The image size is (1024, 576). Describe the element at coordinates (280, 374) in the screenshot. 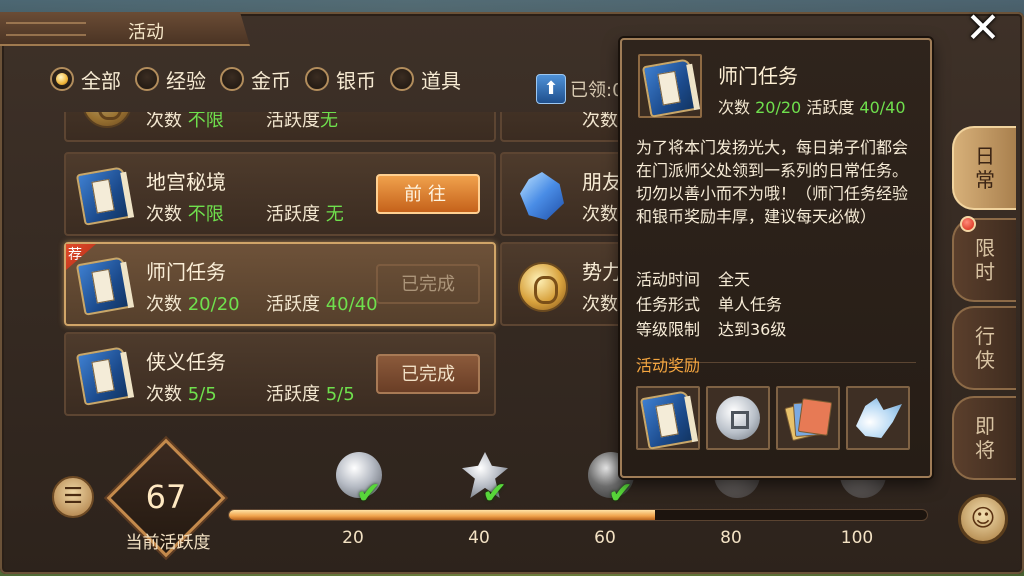

I see `list-item: 侠义任务 次数 5/5 活跃度 5/5 已完成` at that location.